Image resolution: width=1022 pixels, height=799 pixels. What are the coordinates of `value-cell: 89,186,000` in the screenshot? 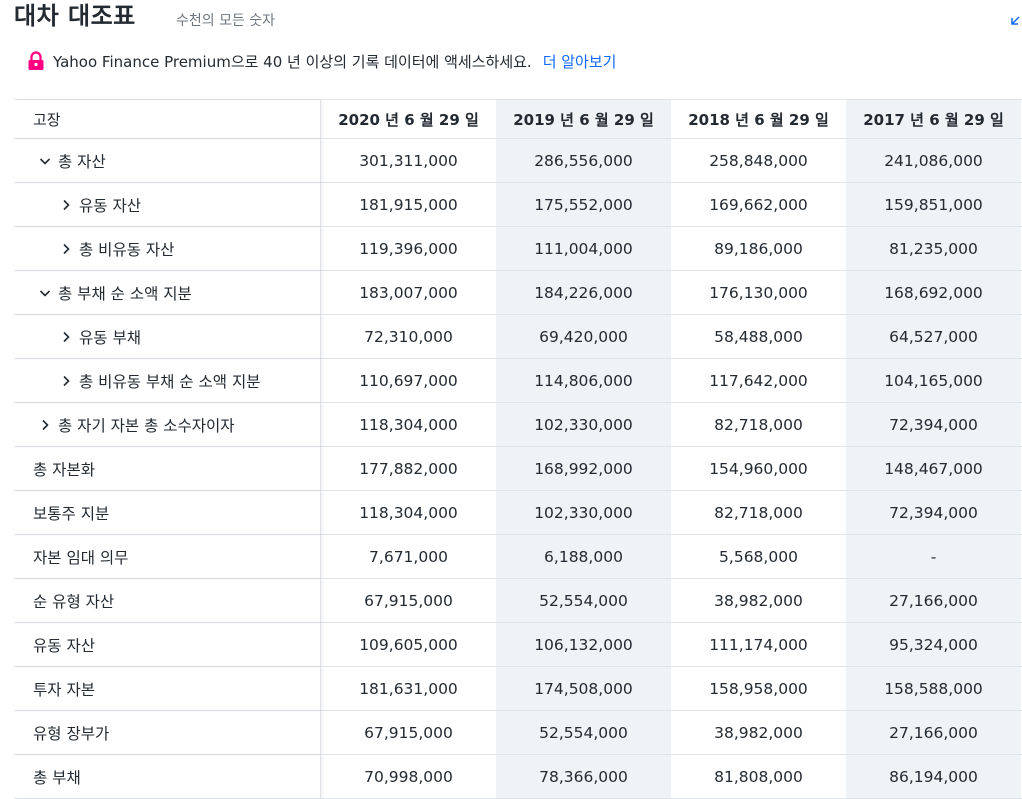 It's located at (758, 248).